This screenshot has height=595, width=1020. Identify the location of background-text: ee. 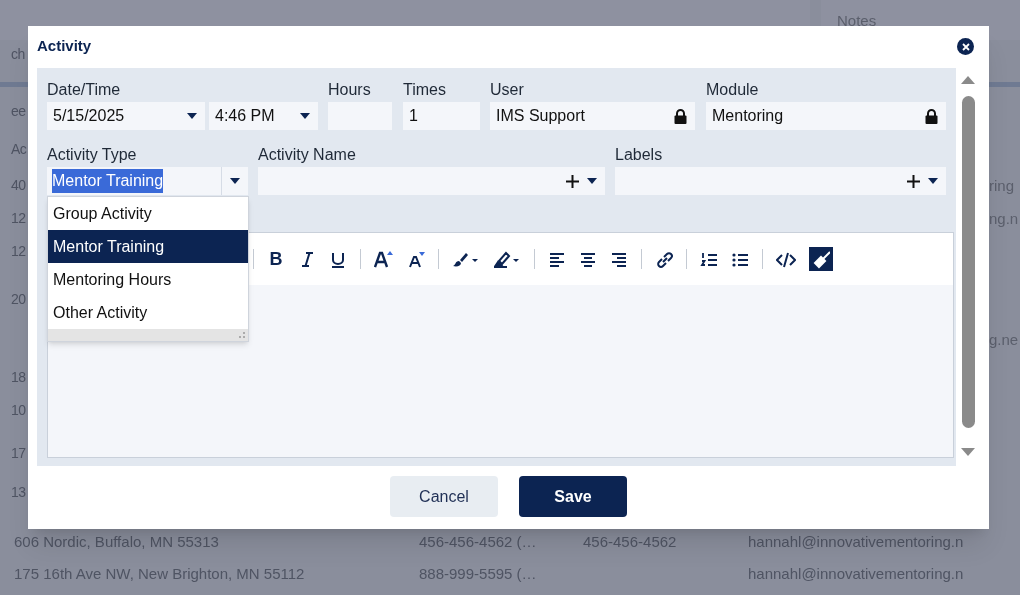
(18, 111).